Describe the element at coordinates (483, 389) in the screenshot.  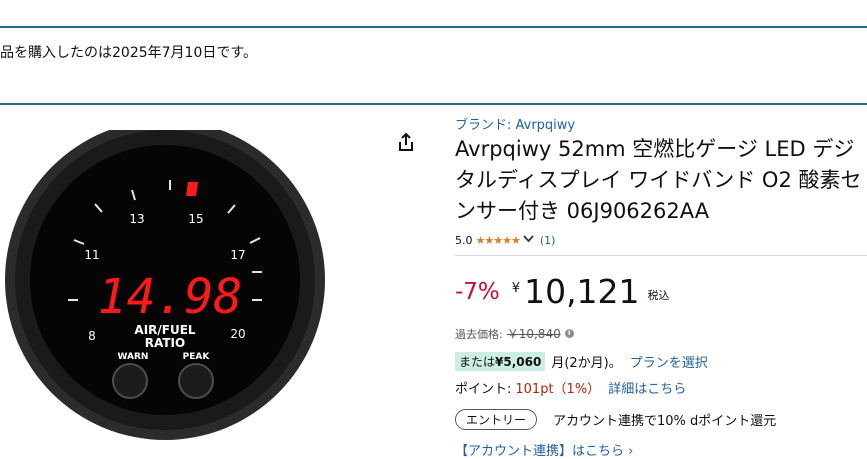
I see `points-label: ポイント:` at that location.